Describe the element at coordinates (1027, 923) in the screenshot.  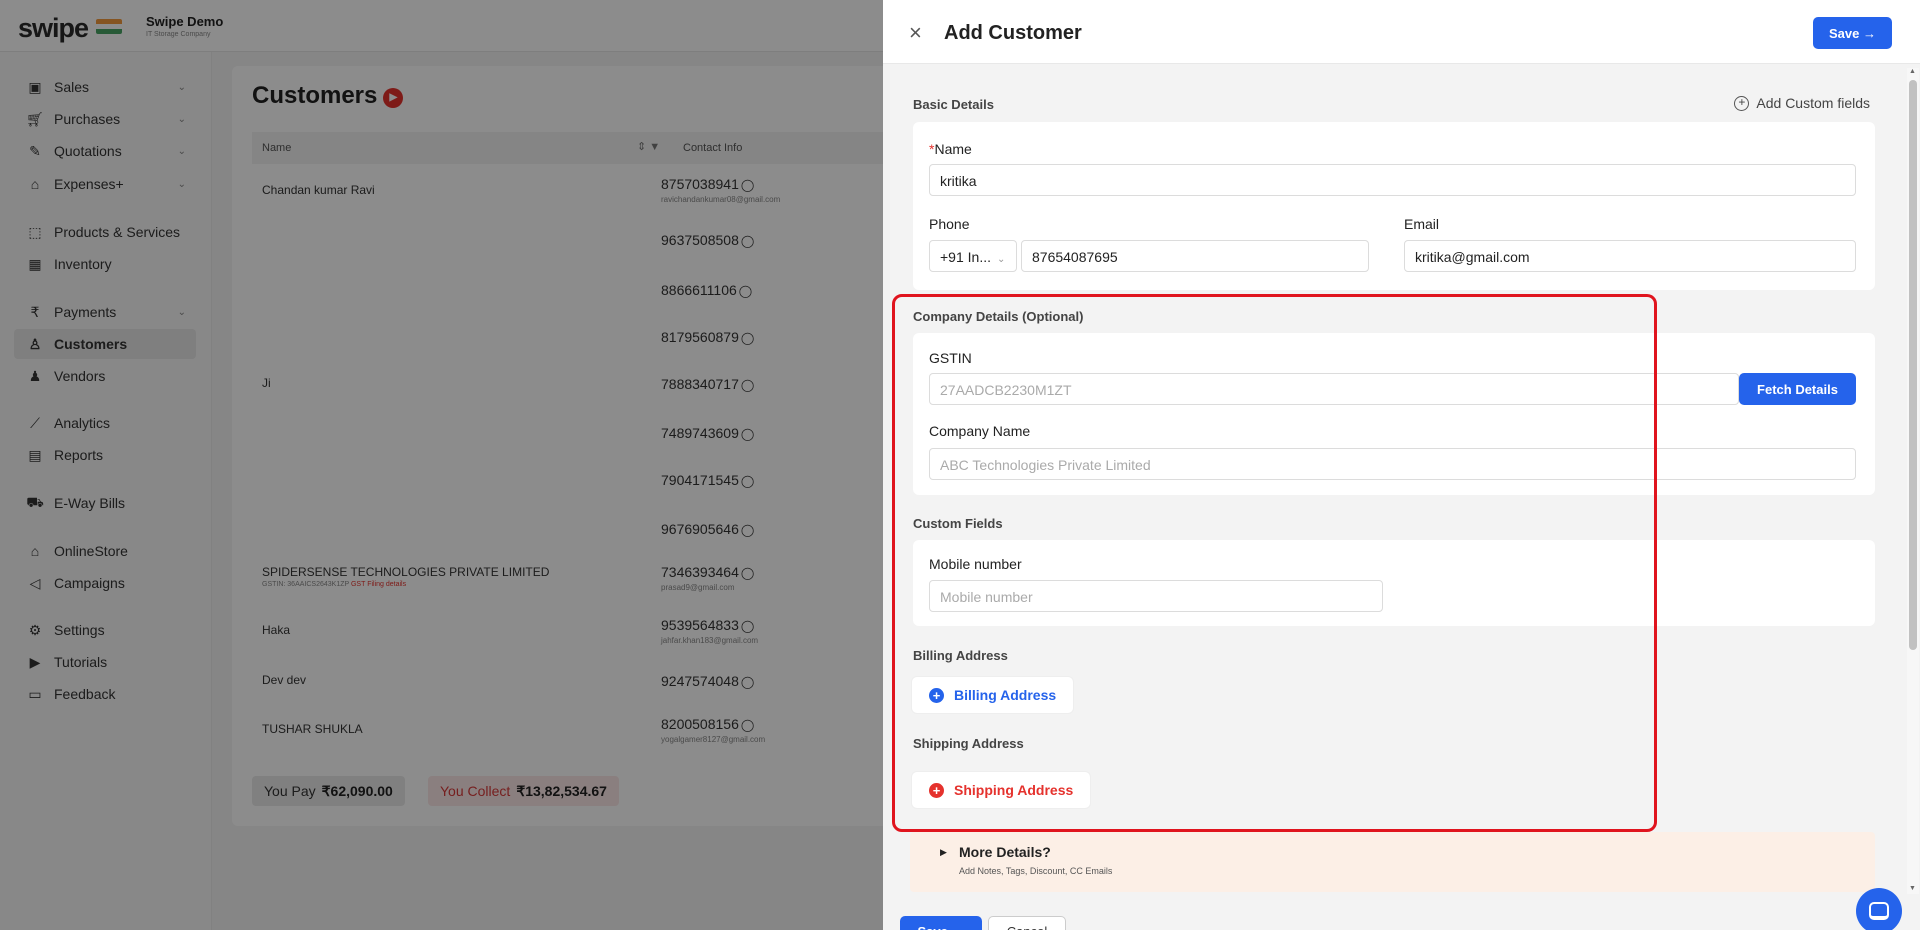
I see `cancel-button: Cancel` at that location.